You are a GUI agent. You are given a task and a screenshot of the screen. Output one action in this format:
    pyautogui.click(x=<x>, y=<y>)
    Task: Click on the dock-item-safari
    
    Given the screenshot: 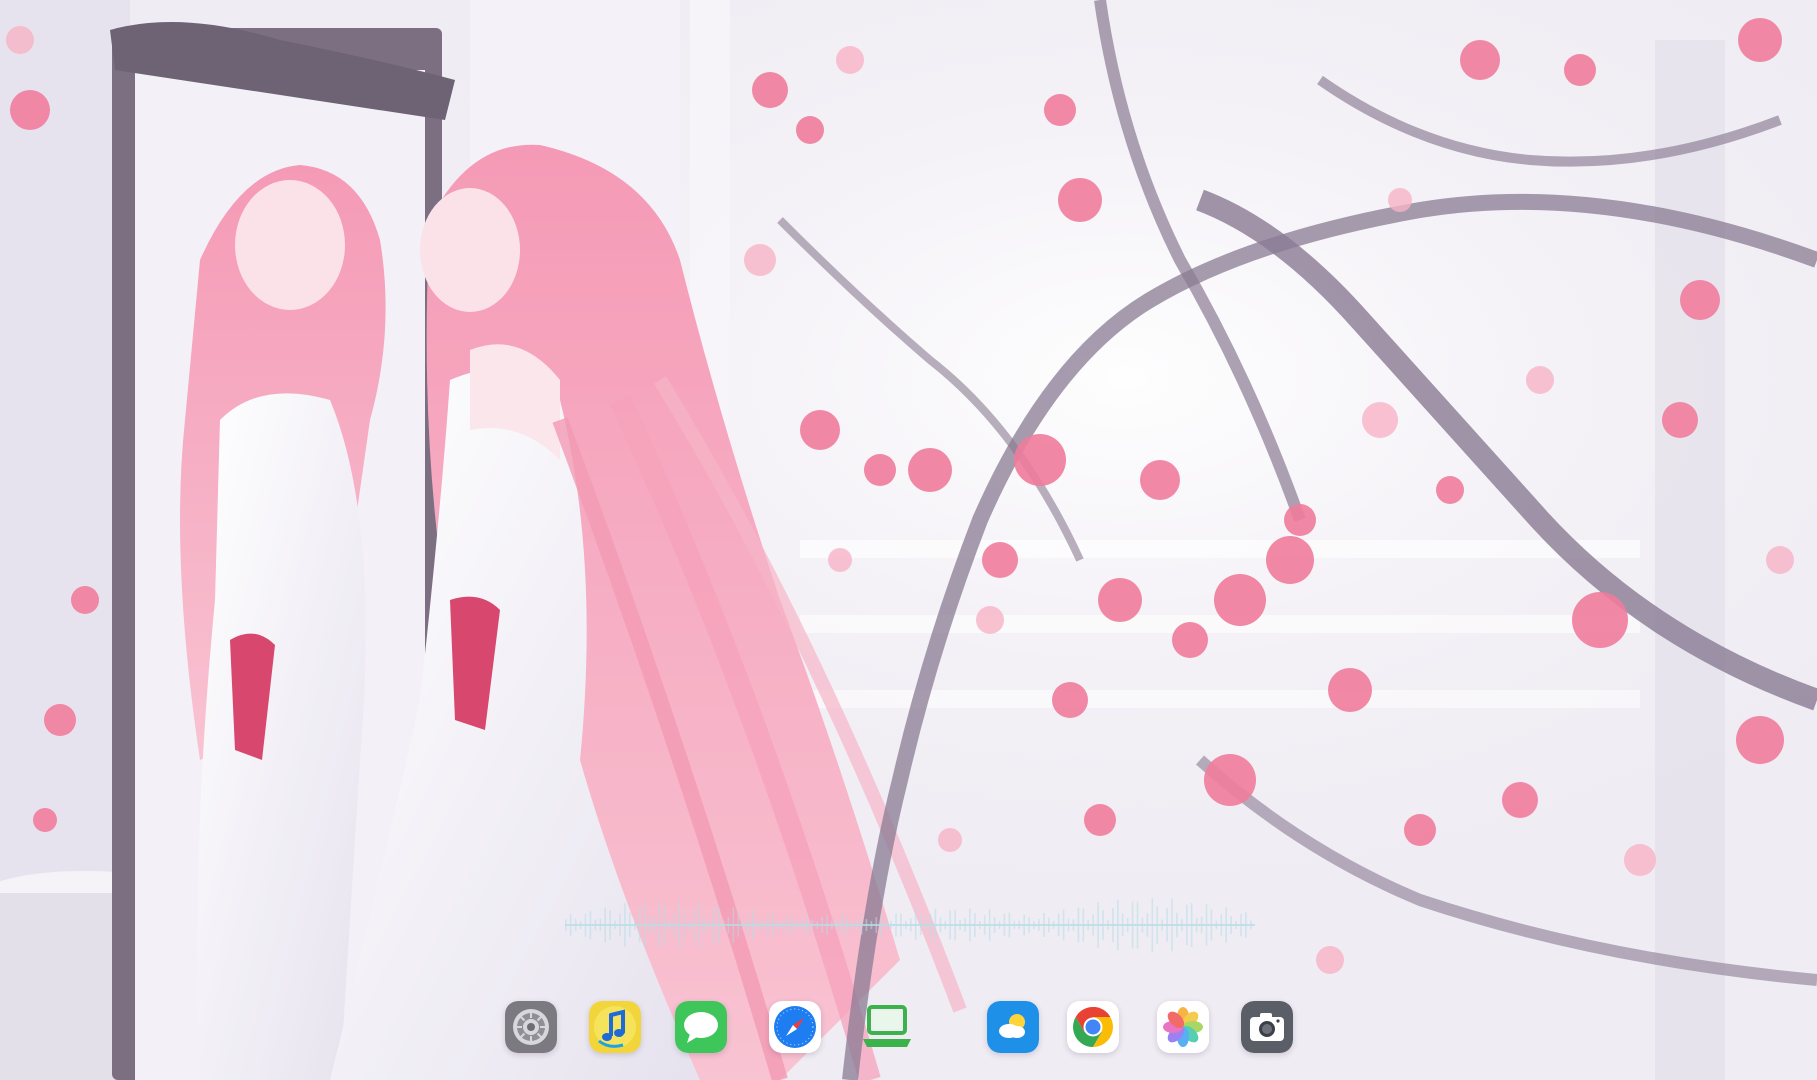 What is the action you would take?
    pyautogui.click(x=795, y=1027)
    